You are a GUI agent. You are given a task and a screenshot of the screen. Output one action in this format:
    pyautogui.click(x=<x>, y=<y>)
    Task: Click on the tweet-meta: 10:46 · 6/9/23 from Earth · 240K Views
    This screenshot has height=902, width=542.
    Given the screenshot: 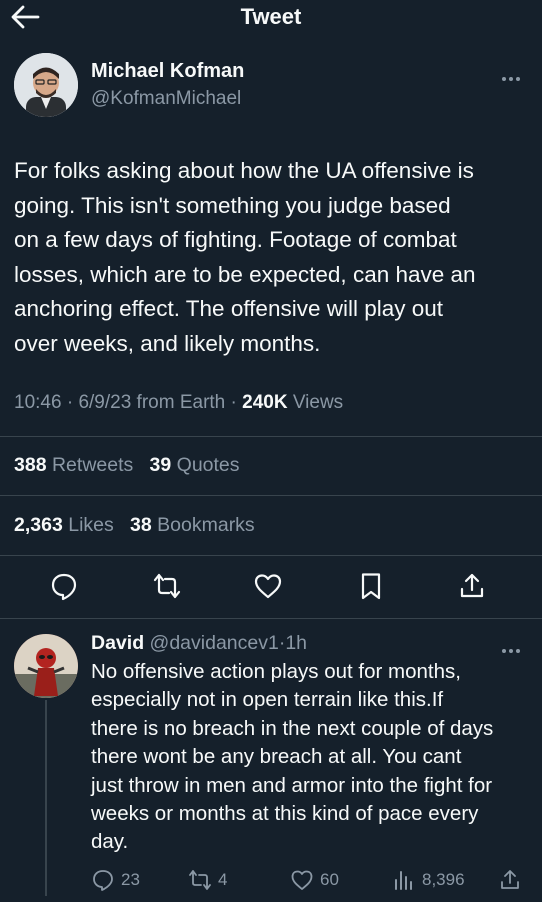 What is the action you would take?
    pyautogui.click(x=178, y=403)
    